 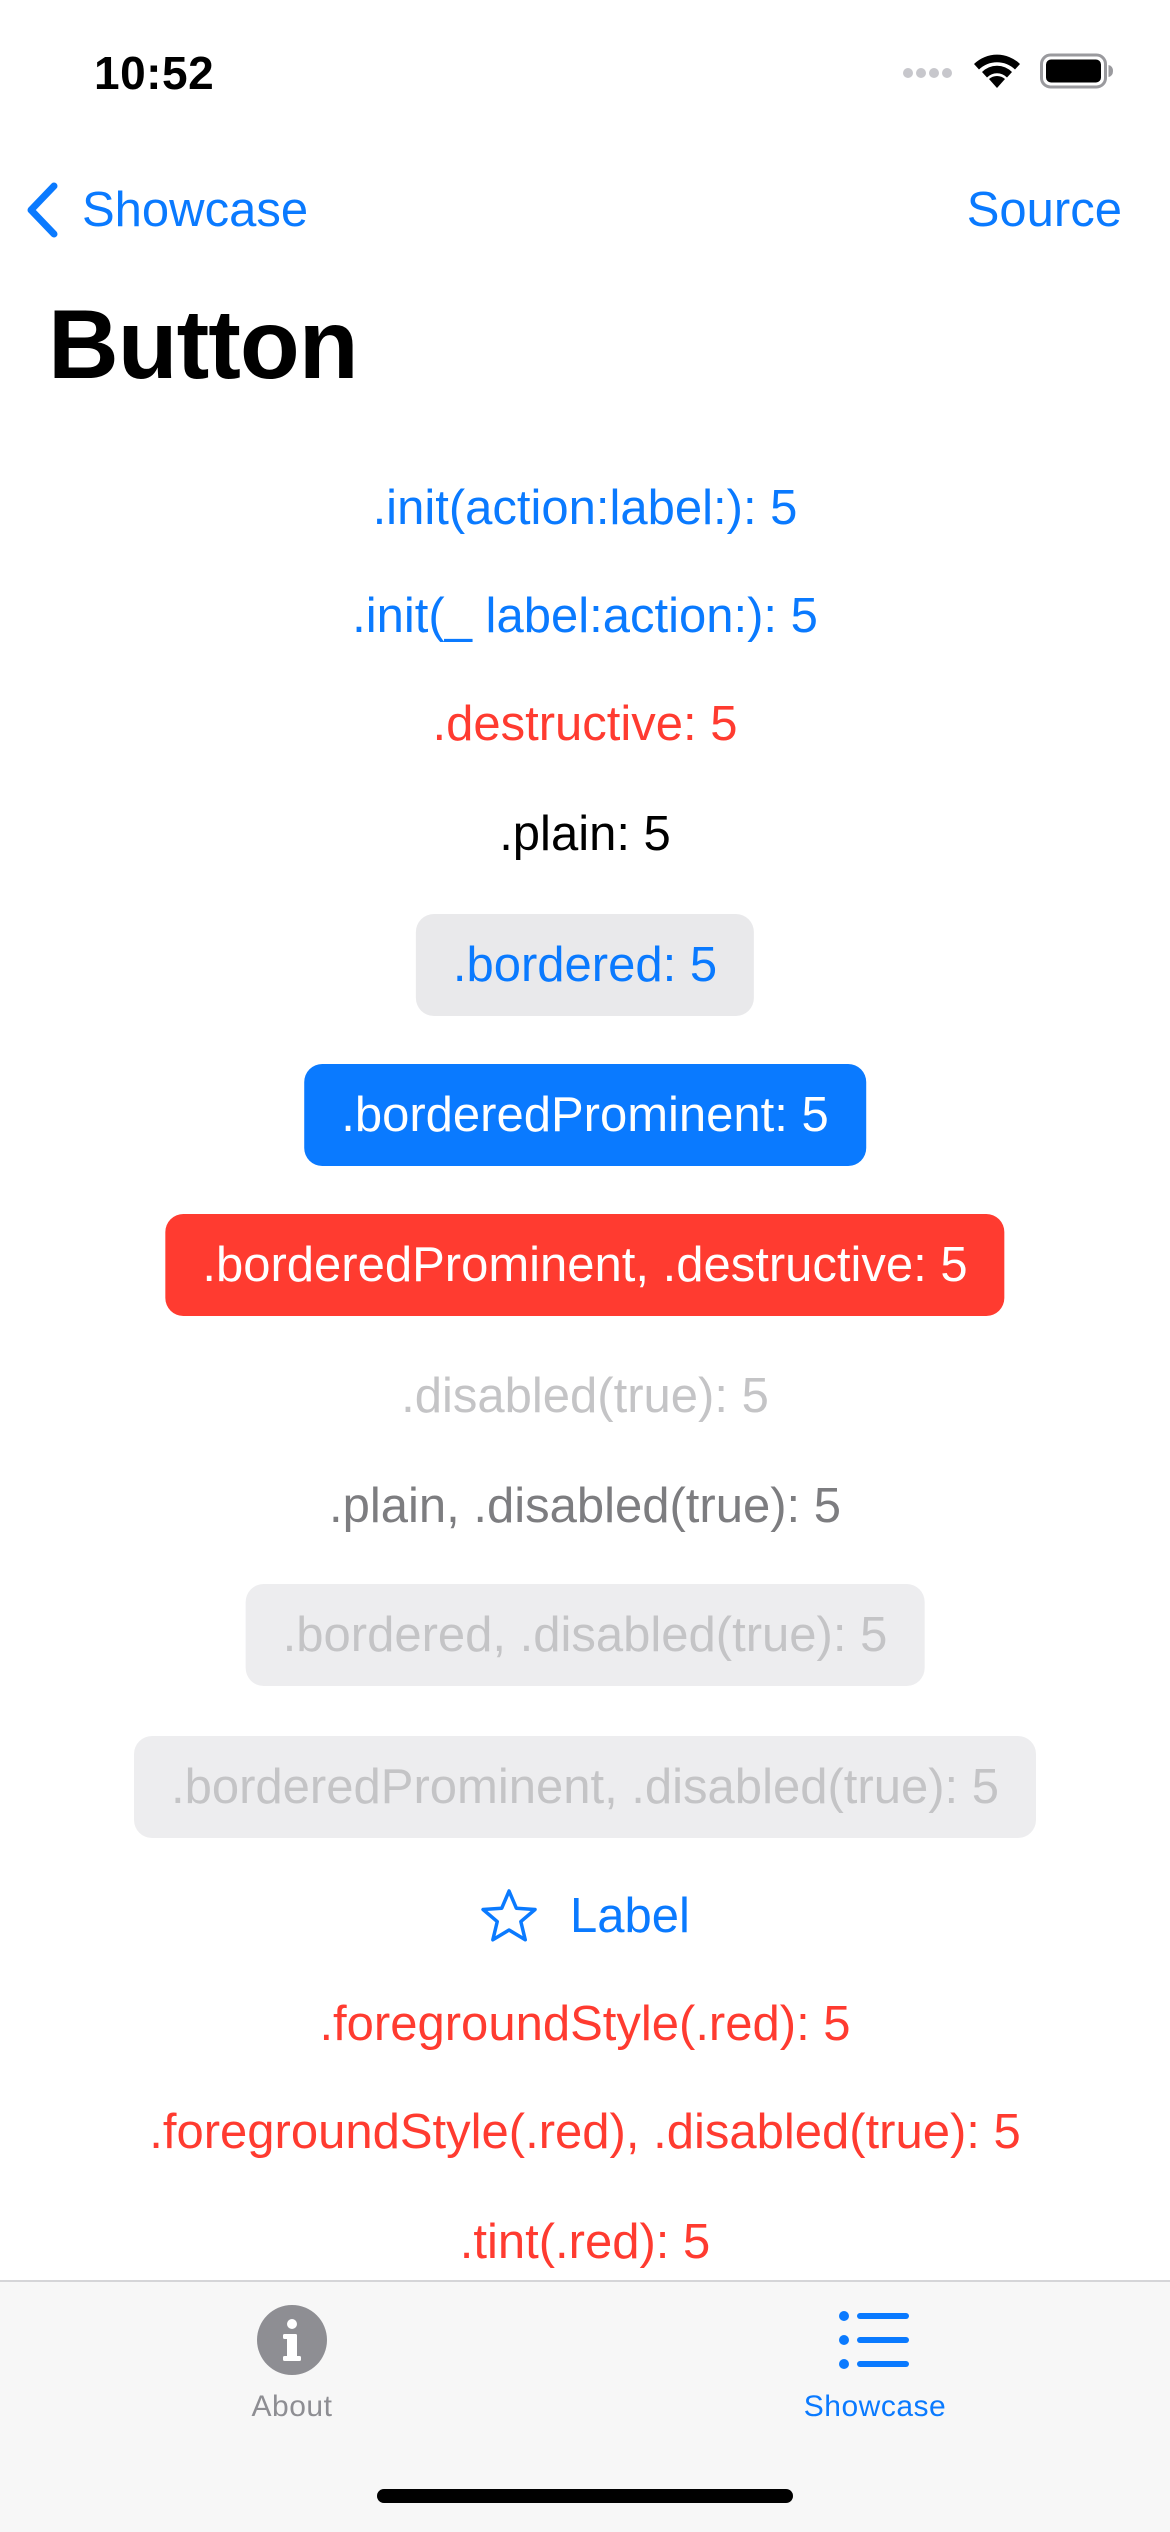 I want to click on label-button: Label, so click(x=585, y=1916).